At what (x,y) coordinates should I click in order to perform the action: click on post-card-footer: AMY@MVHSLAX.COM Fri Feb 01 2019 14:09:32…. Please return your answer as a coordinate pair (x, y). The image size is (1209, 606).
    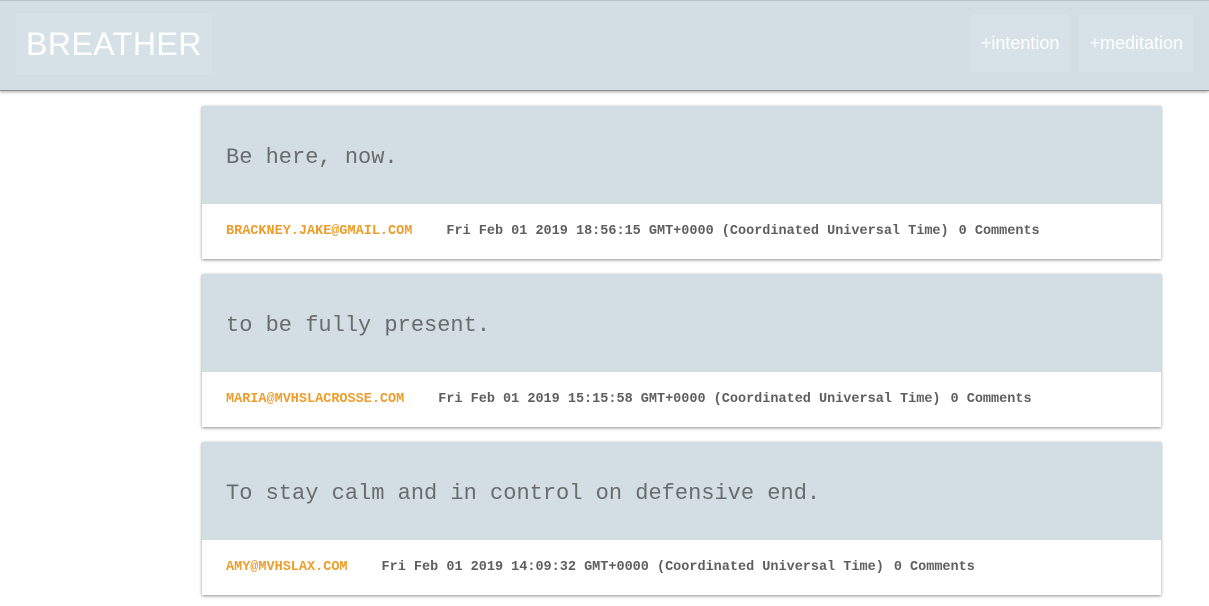
    Looking at the image, I should click on (681, 567).